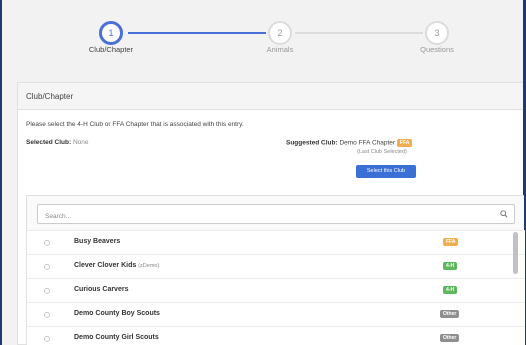  What do you see at coordinates (404, 143) in the screenshot?
I see `suggested-ffa-badge: FFA` at bounding box center [404, 143].